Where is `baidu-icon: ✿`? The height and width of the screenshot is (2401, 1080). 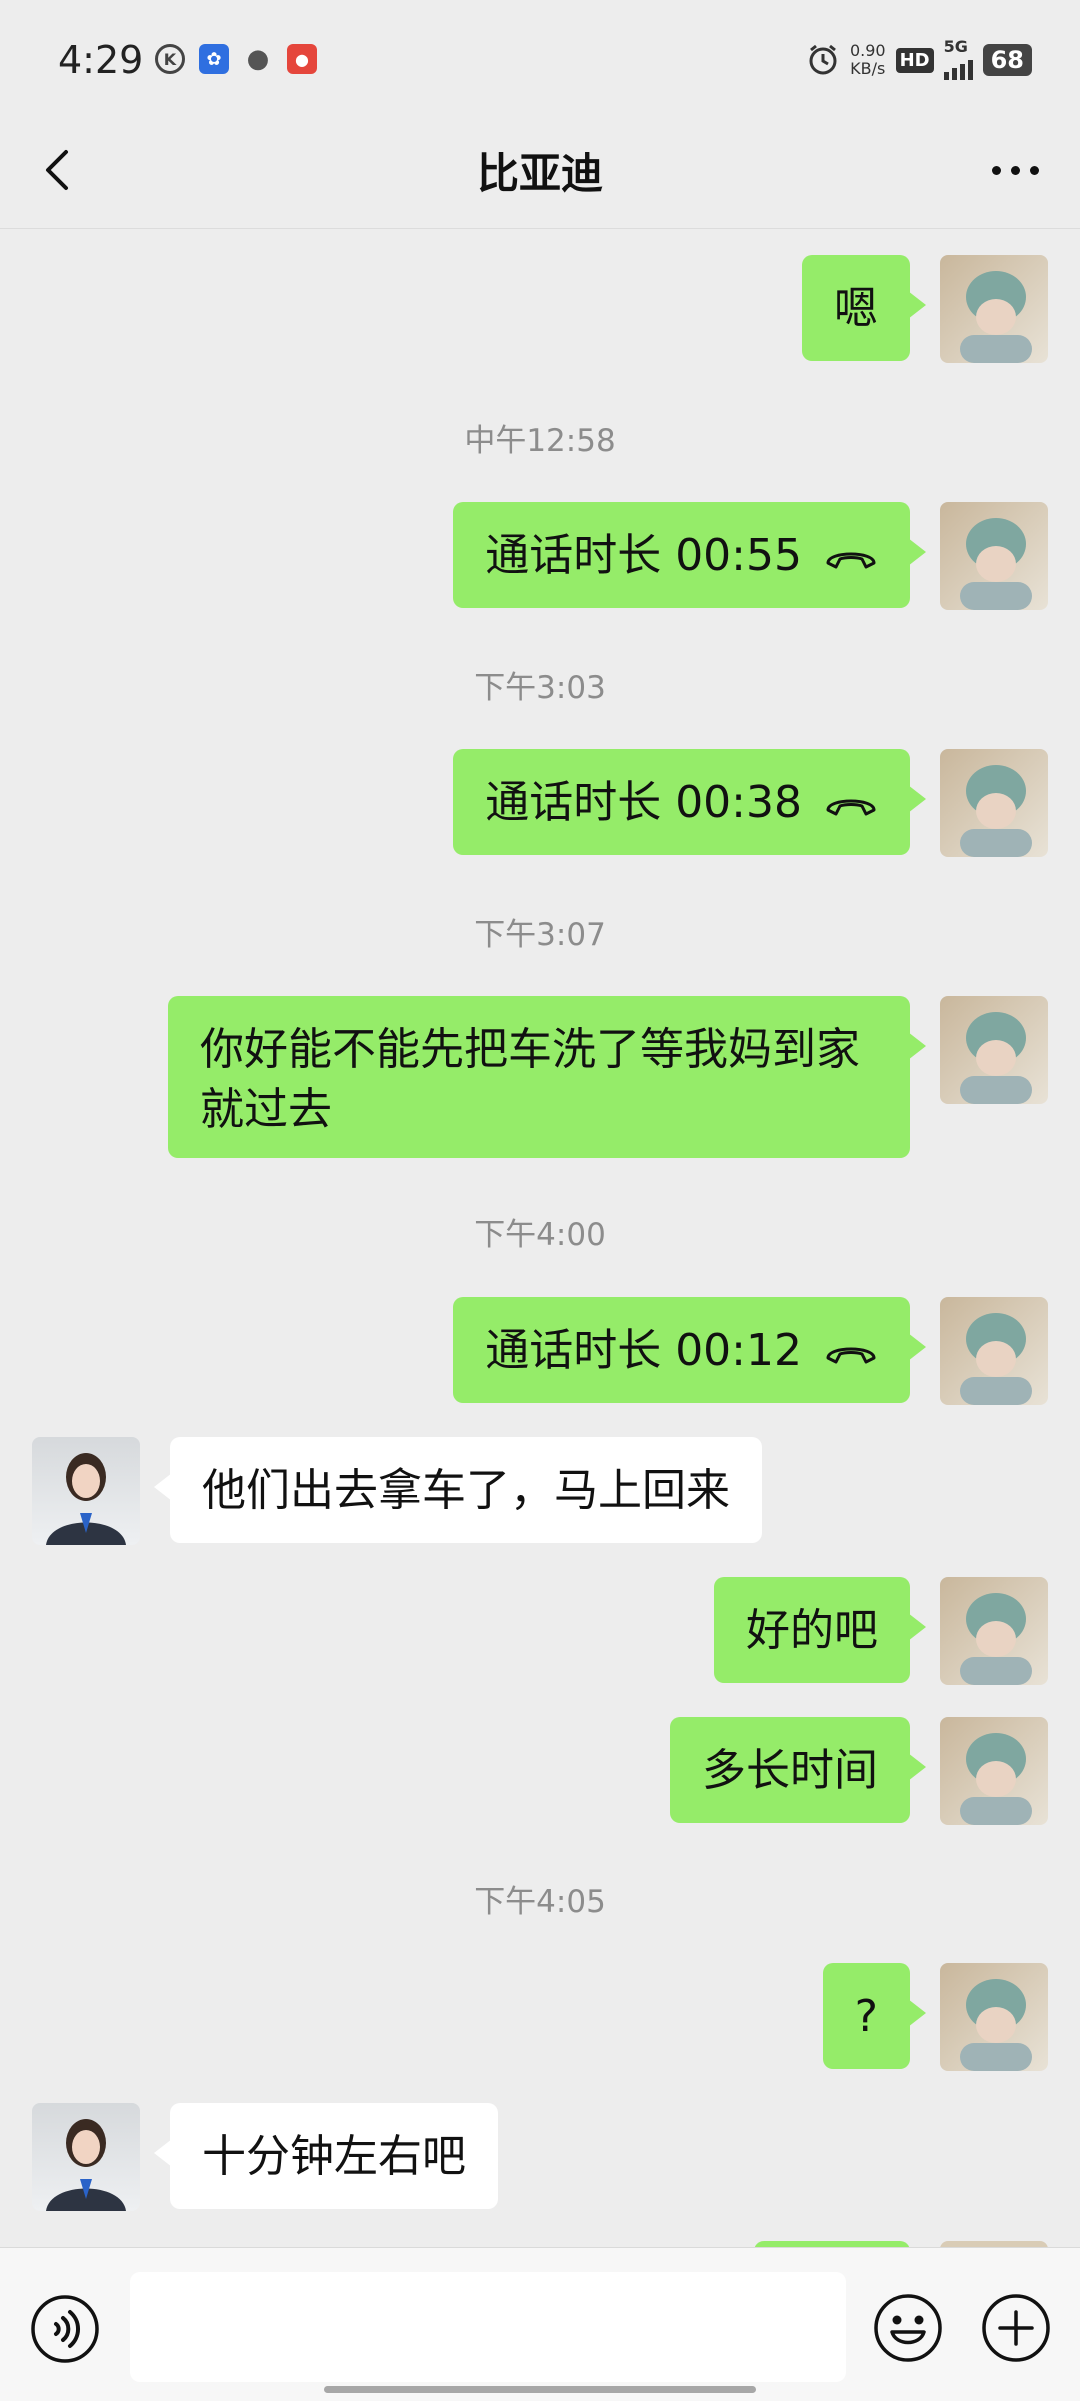
baidu-icon: ✿ is located at coordinates (214, 59).